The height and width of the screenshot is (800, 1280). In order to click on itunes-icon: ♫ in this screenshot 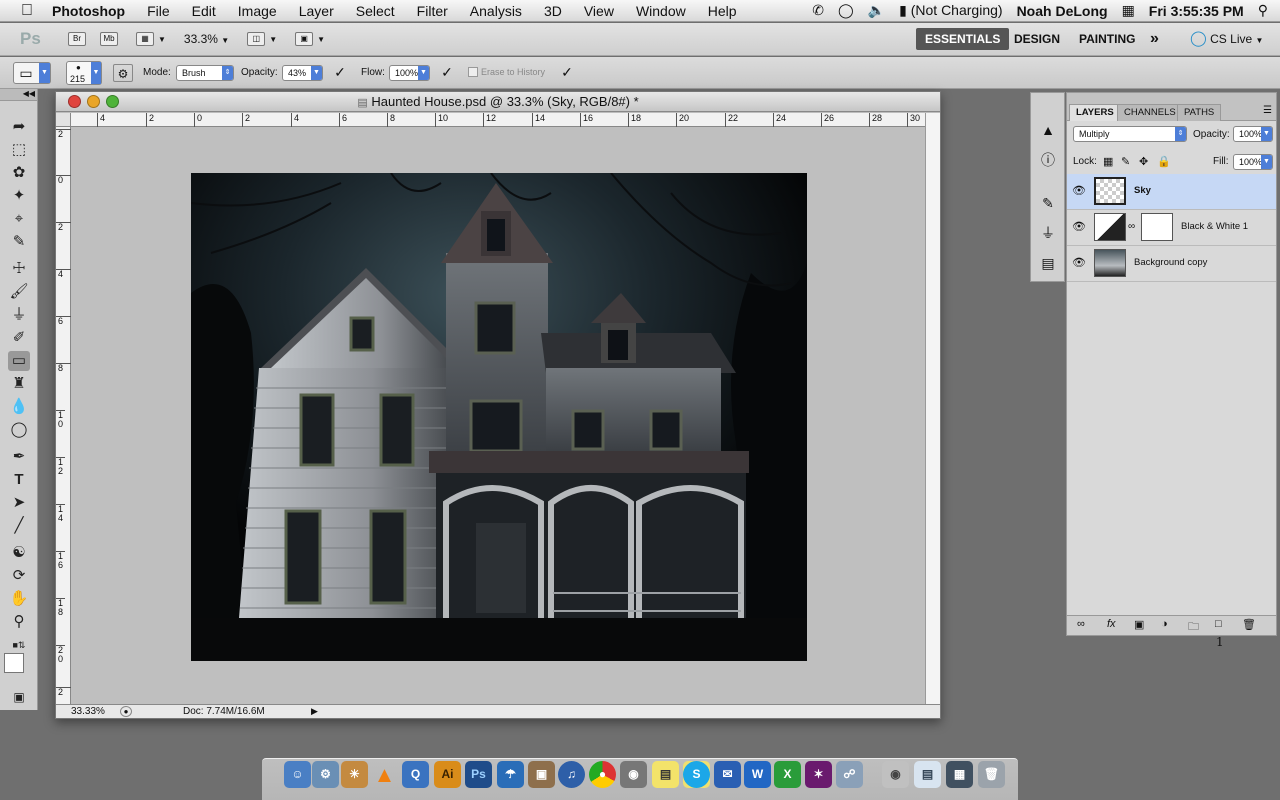, I will do `click(571, 774)`.